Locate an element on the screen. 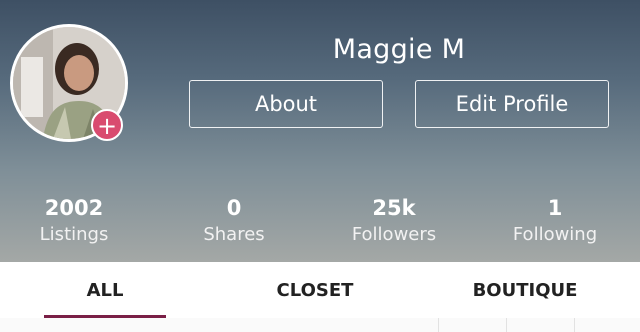 The image size is (640, 332). stat-following: 1 Following is located at coordinates (555, 222).